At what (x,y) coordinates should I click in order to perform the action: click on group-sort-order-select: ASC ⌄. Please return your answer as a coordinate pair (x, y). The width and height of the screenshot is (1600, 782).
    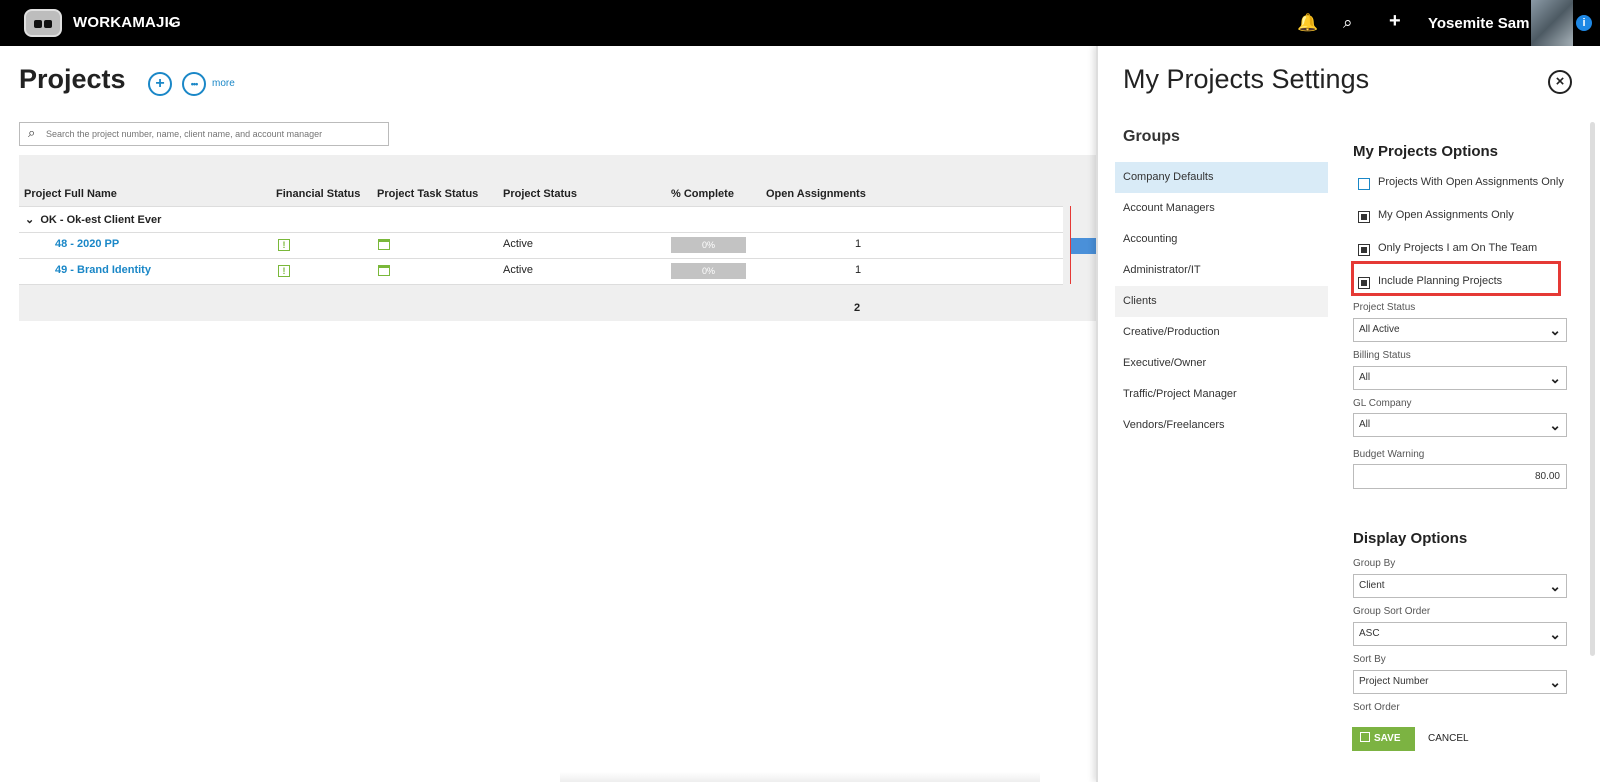
    Looking at the image, I should click on (1460, 634).